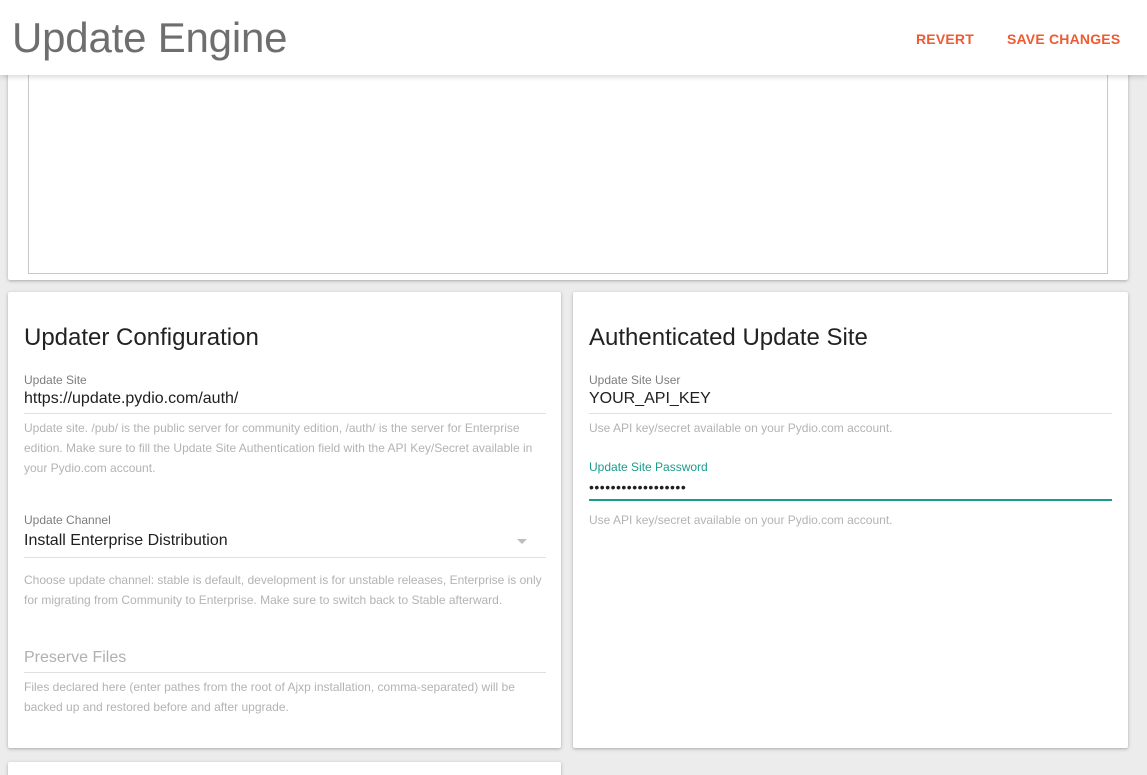  What do you see at coordinates (522, 541) in the screenshot?
I see `dropdown-arrow-icon` at bounding box center [522, 541].